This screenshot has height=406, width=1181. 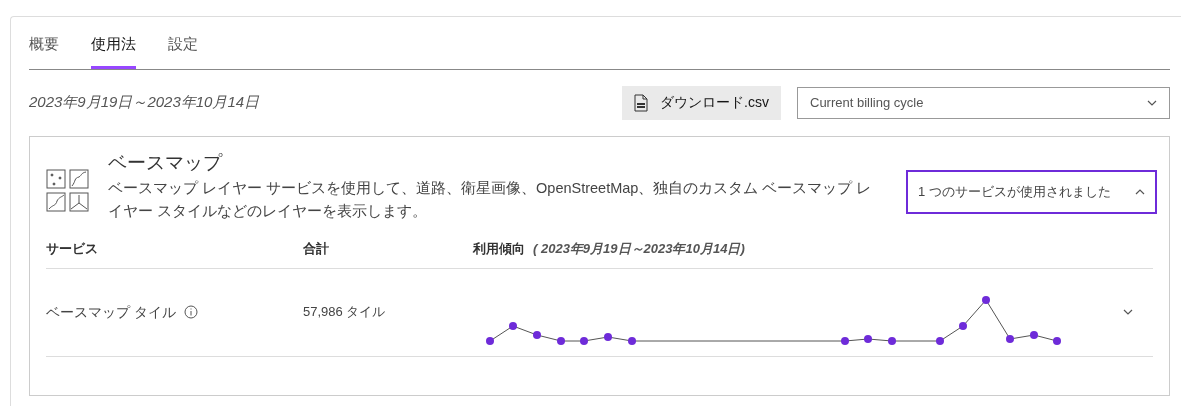 What do you see at coordinates (113, 51) in the screenshot?
I see `tab: 使用法` at bounding box center [113, 51].